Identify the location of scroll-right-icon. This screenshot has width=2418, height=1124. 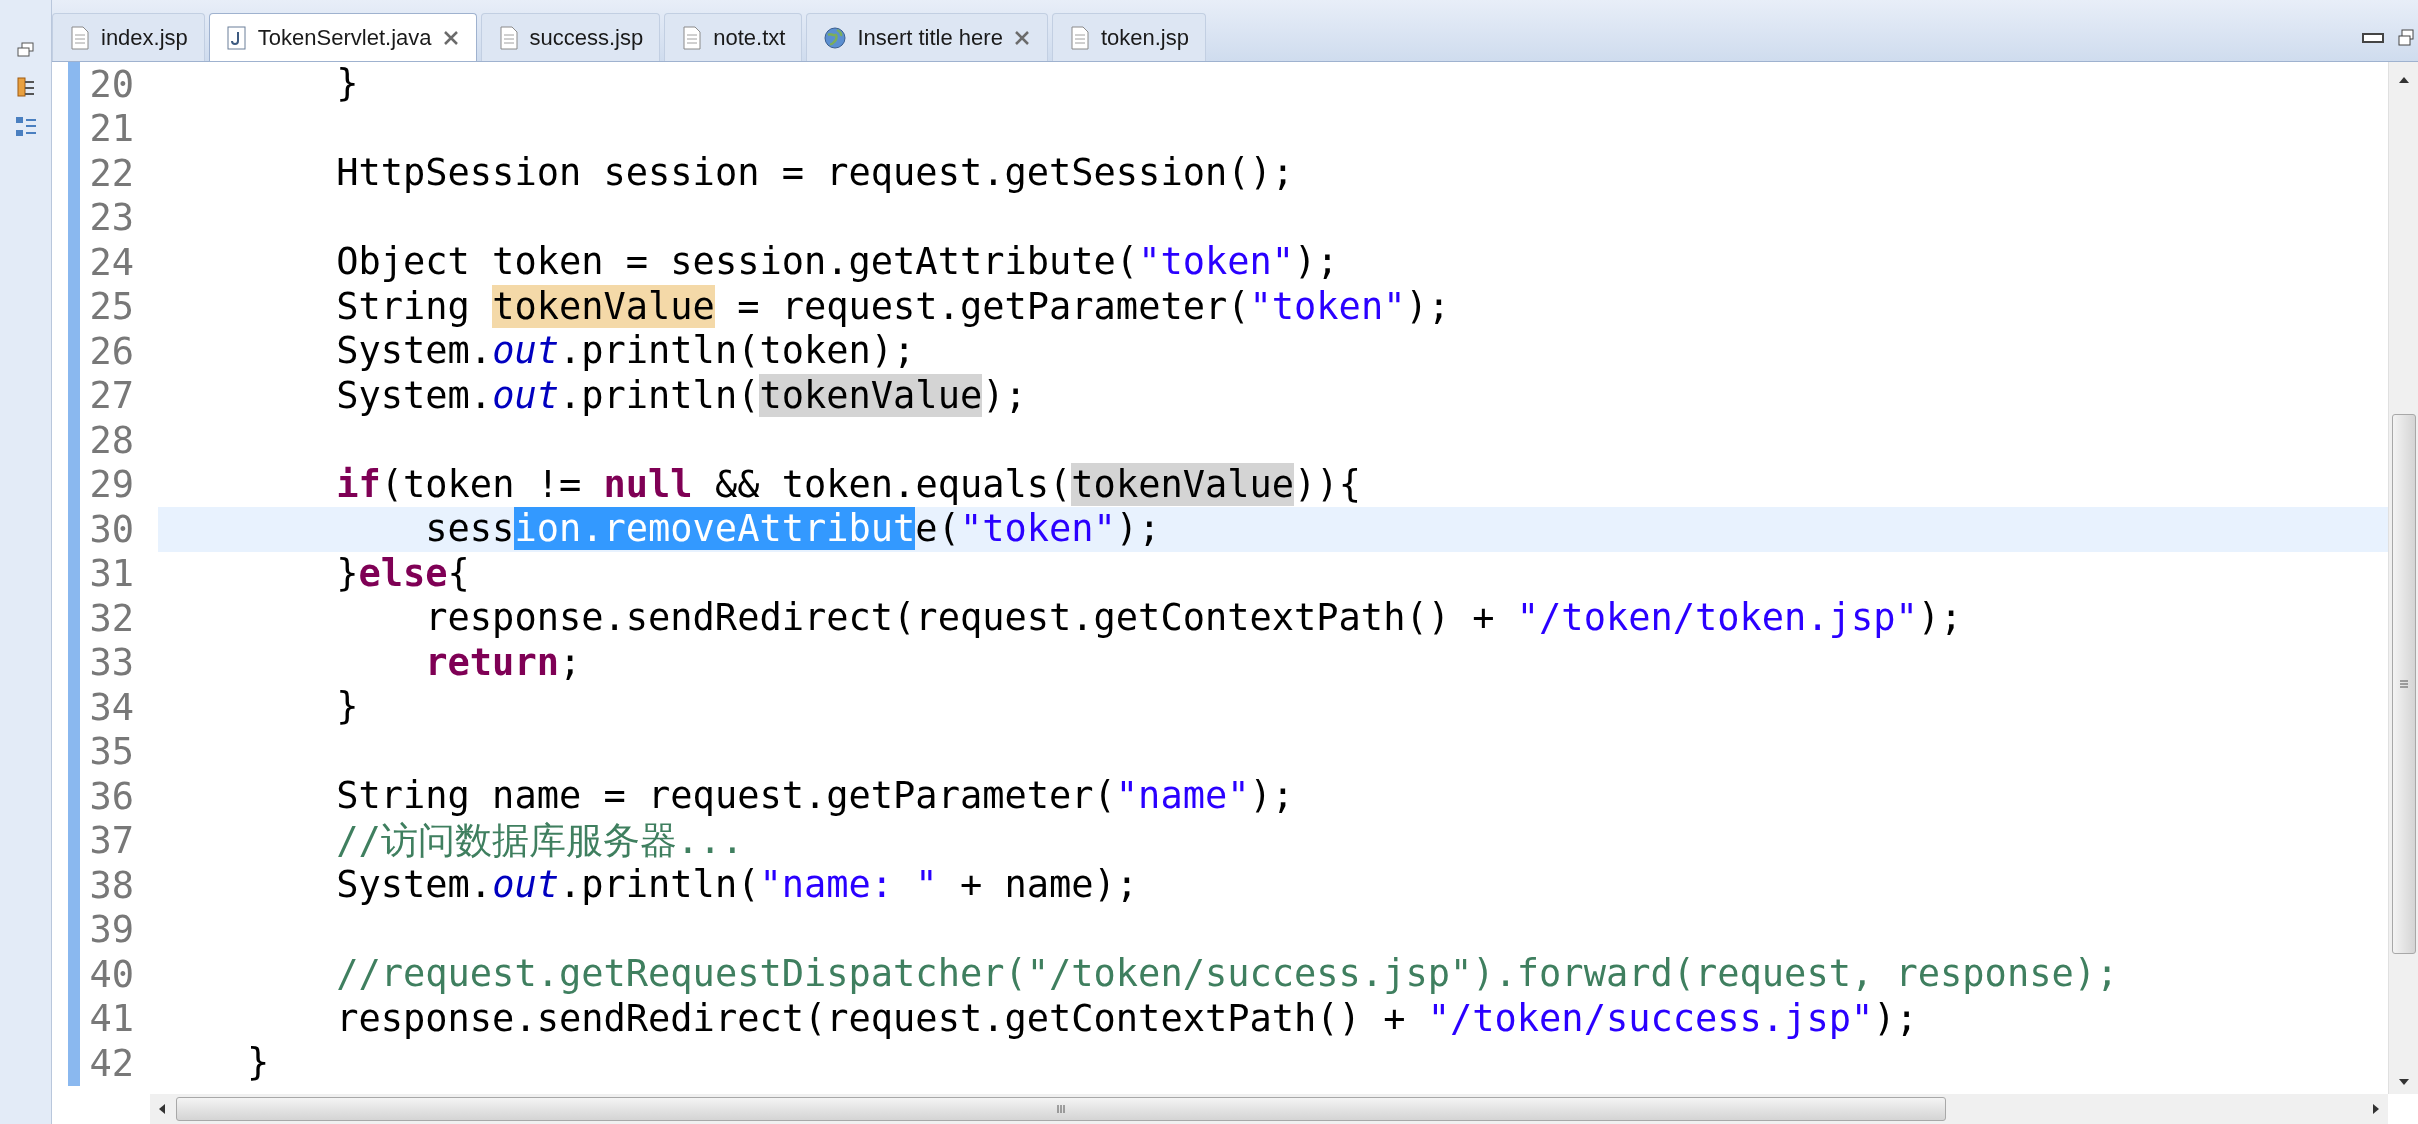
(2376, 1109).